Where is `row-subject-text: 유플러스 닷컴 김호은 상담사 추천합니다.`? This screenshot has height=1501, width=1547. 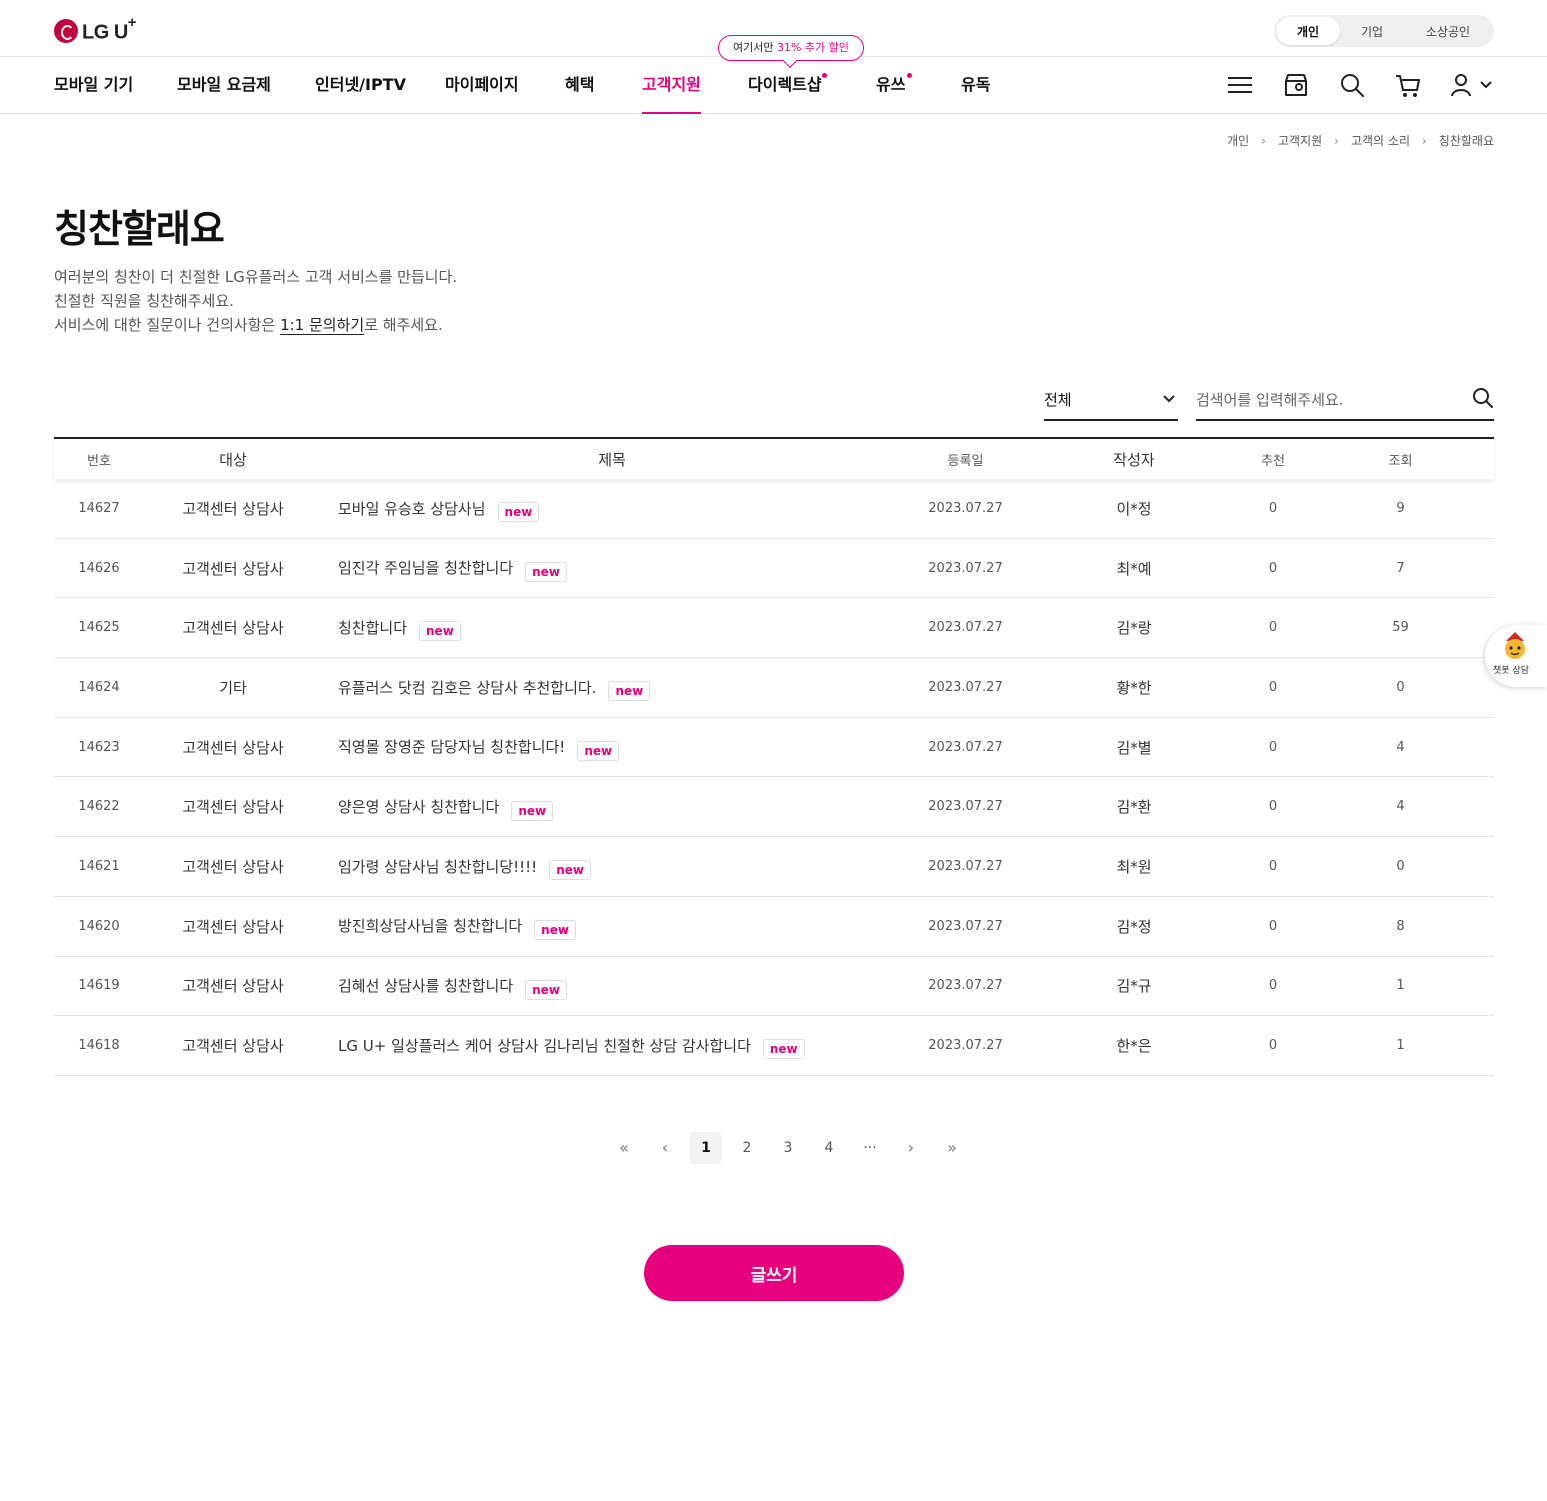
row-subject-text: 유플러스 닷컴 김호은 상담사 추천합니다. is located at coordinates (467, 688).